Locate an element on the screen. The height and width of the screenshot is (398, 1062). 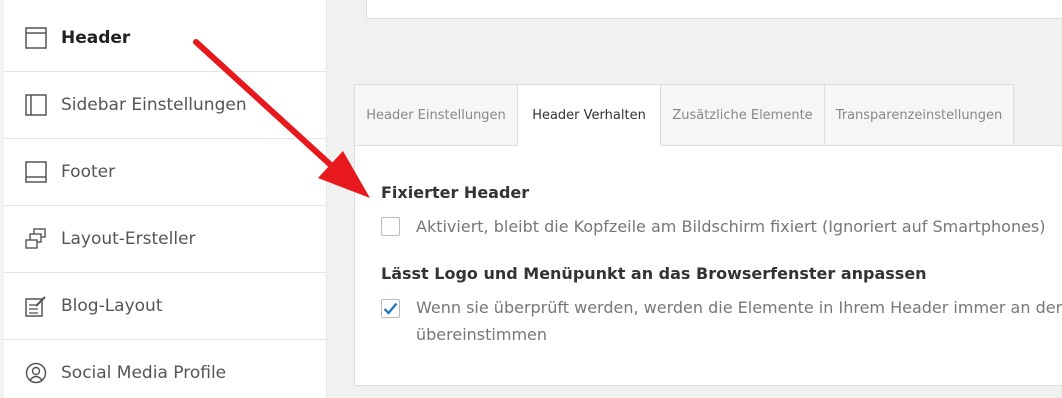
option-title-fixed-header: Fixierter Header is located at coordinates (455, 192).